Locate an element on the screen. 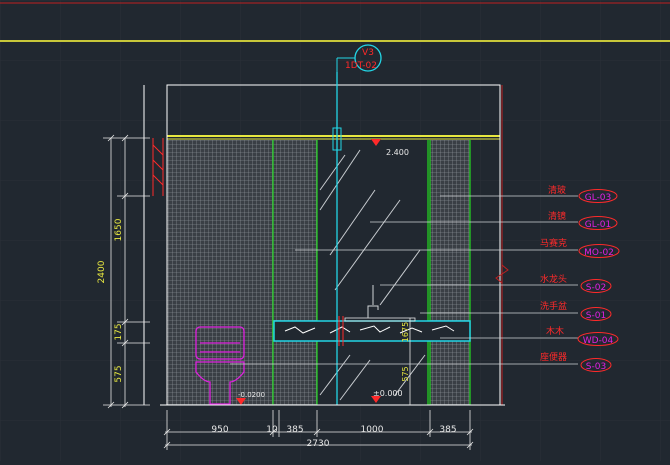 Image resolution: width=670 pixels, height=465 pixels. dim-width-385-right: 385 is located at coordinates (447, 430).